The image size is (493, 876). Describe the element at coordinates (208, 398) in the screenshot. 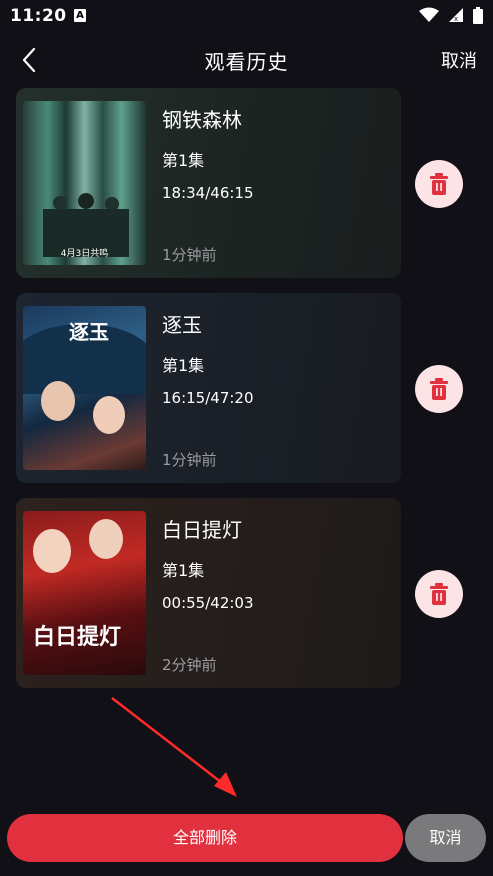

I see `item-progress: 16:15/47:20` at that location.